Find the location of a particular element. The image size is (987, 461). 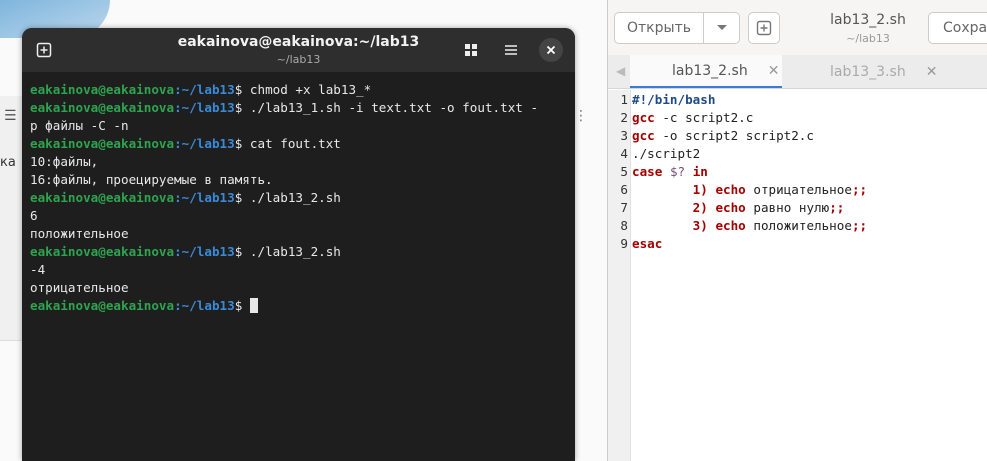

command-text: chmod +x lab13_* is located at coordinates (310, 89).